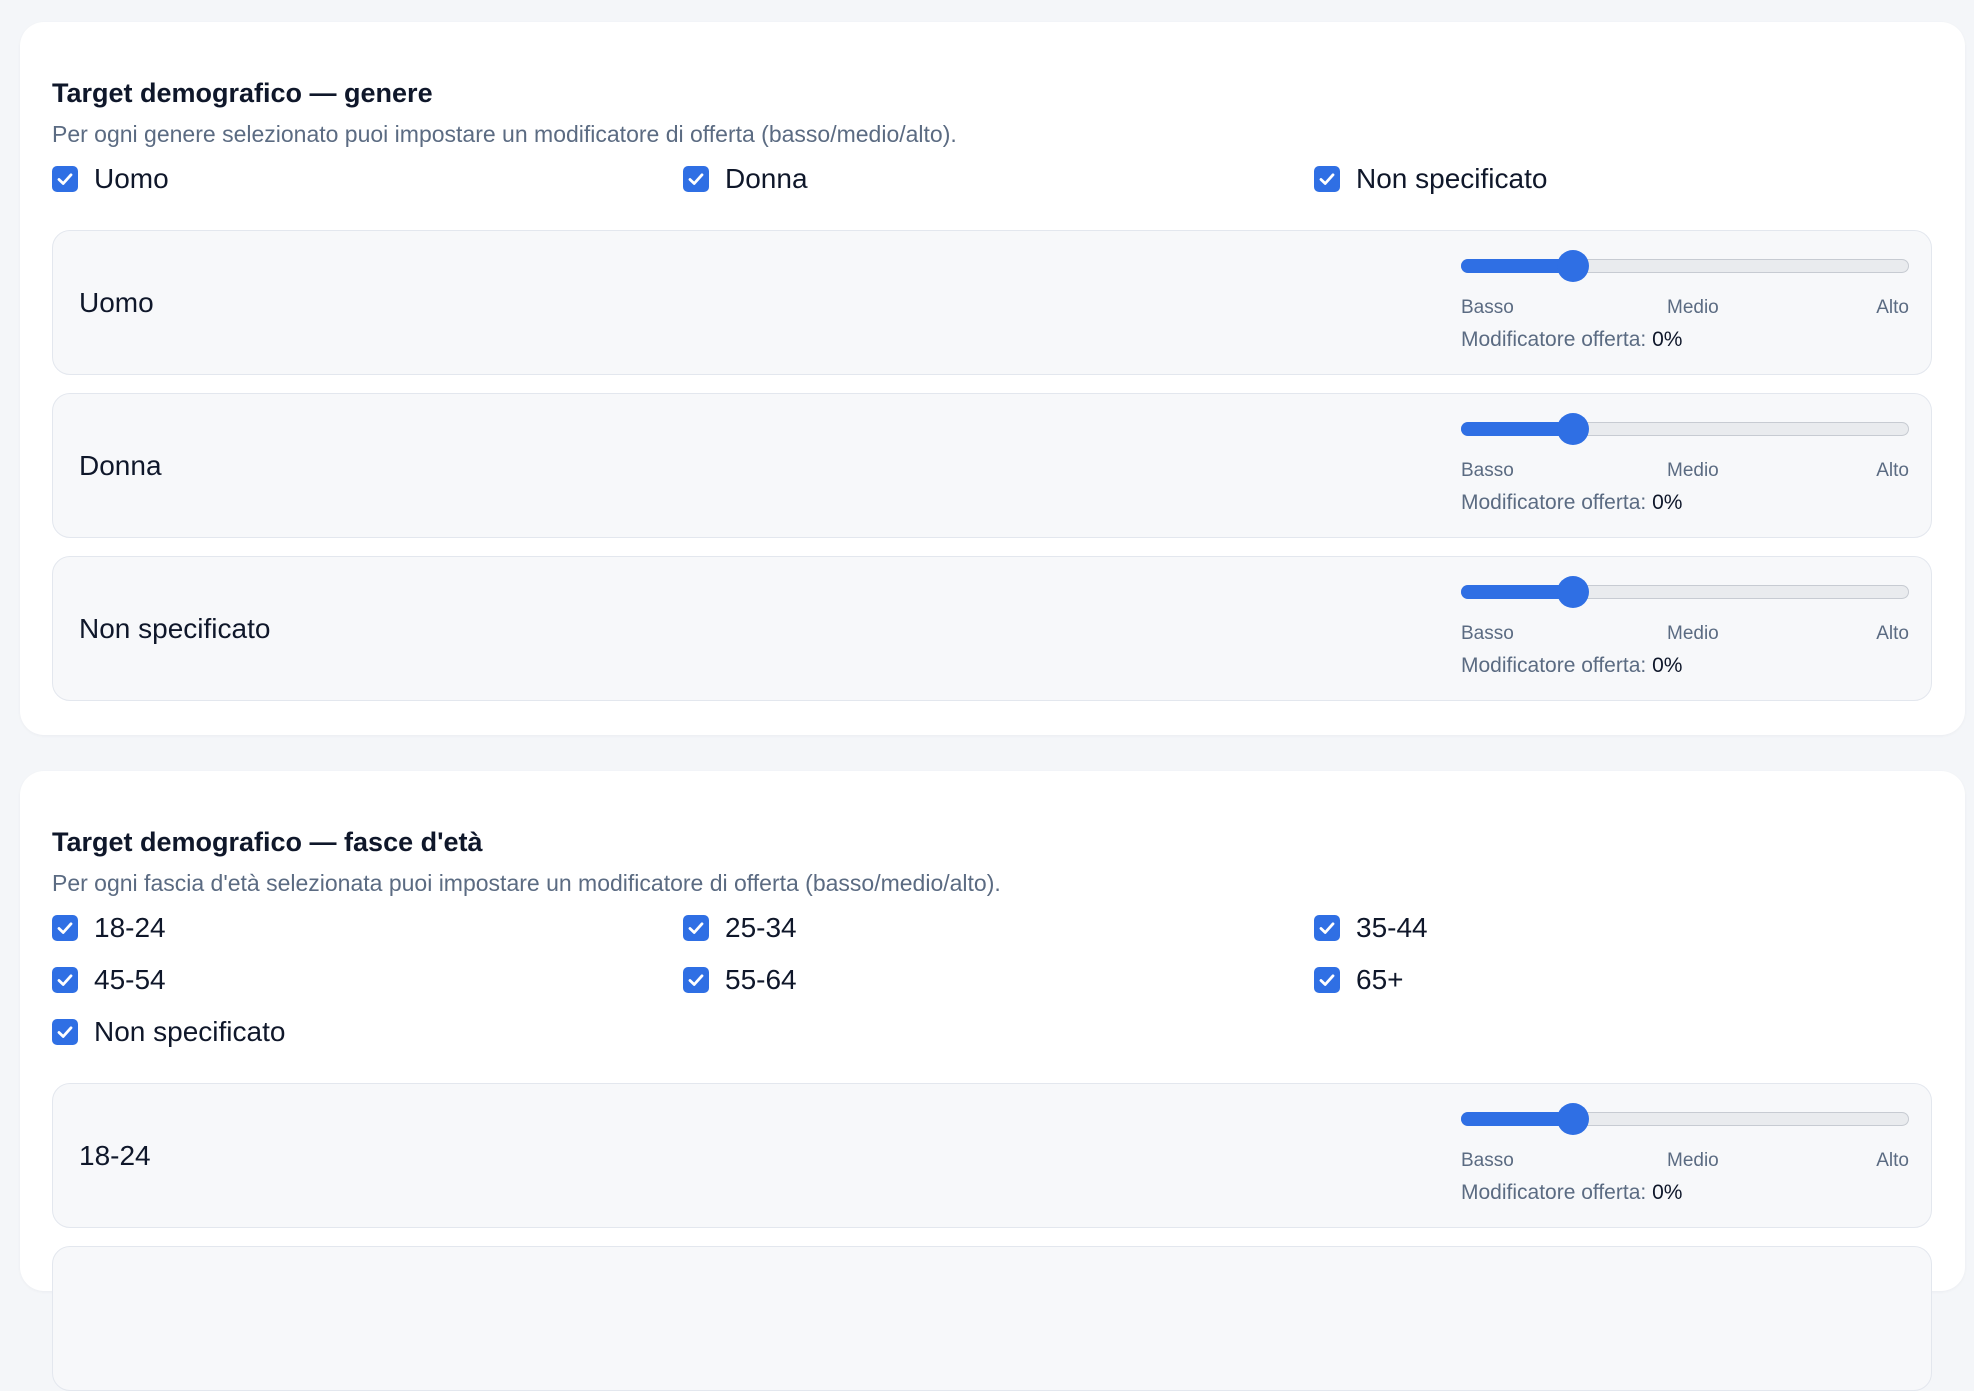 The width and height of the screenshot is (1974, 1391). Describe the element at coordinates (1380, 979) in the screenshot. I see `checkbox-label: 65+` at that location.